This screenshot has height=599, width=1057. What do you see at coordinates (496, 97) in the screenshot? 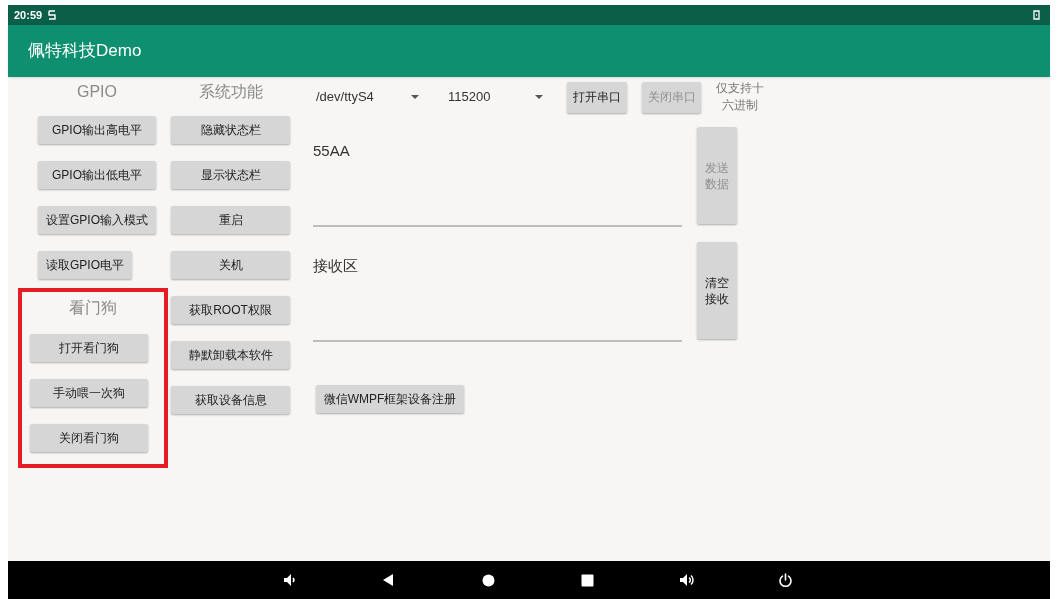
I see `dropdown: 115200` at bounding box center [496, 97].